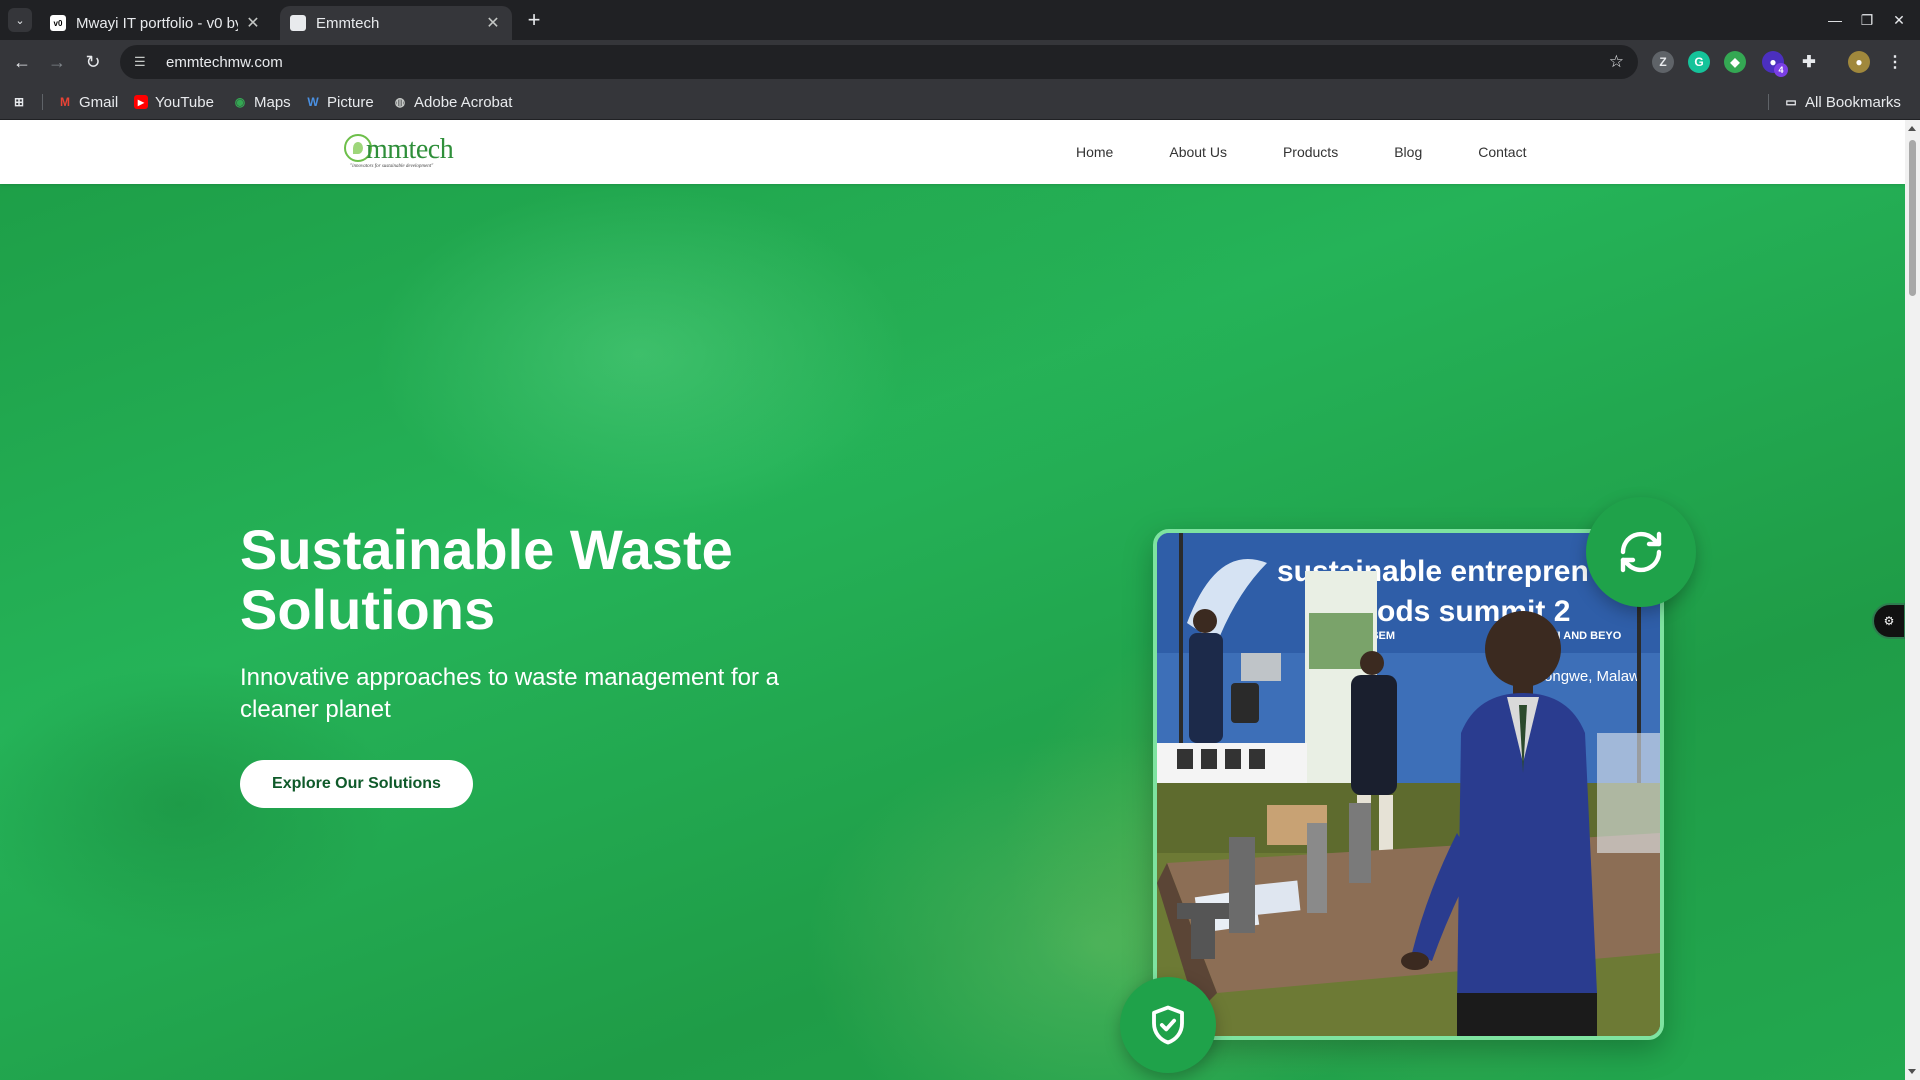 This screenshot has height=1080, width=1920. Describe the element at coordinates (356, 784) in the screenshot. I see `explore-solutions-button: Explore Our Solutions` at that location.